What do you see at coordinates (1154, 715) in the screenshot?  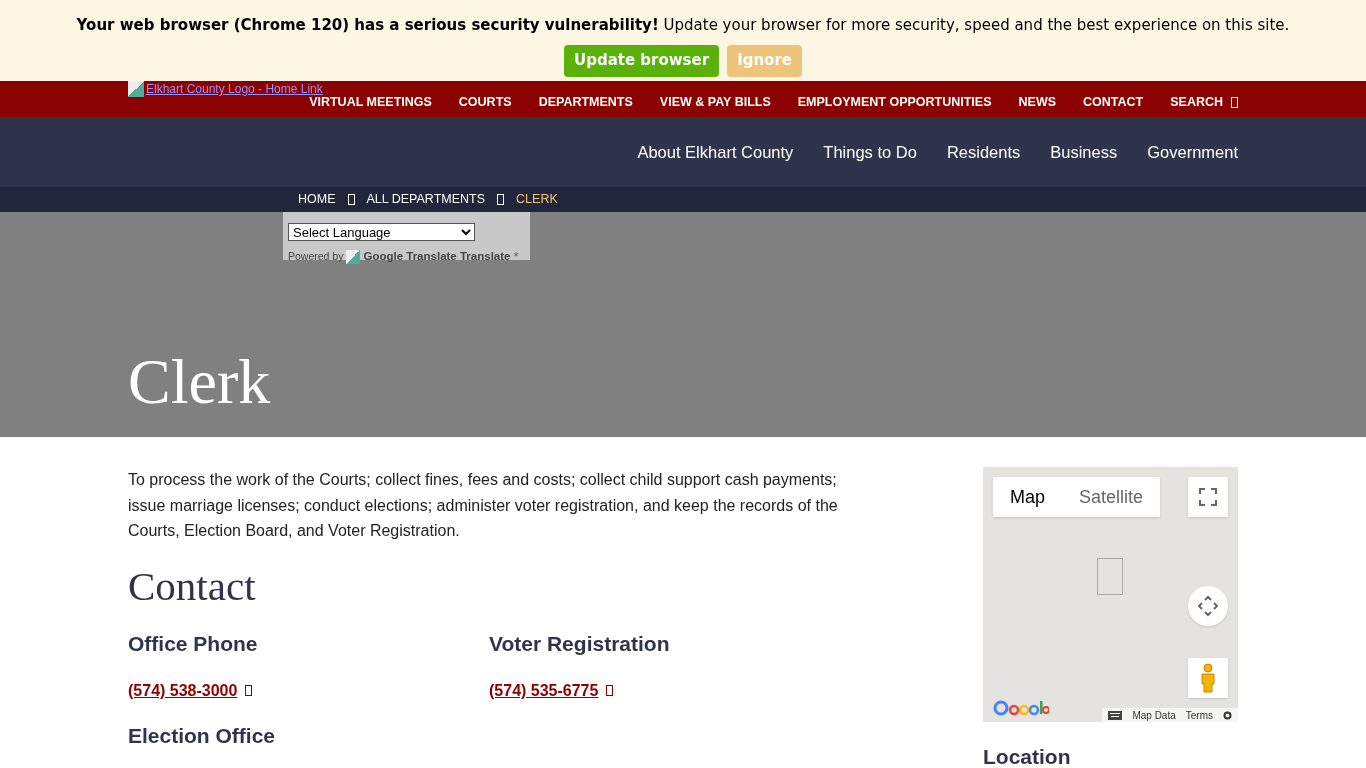 I see `map-footer-link: Map Data` at bounding box center [1154, 715].